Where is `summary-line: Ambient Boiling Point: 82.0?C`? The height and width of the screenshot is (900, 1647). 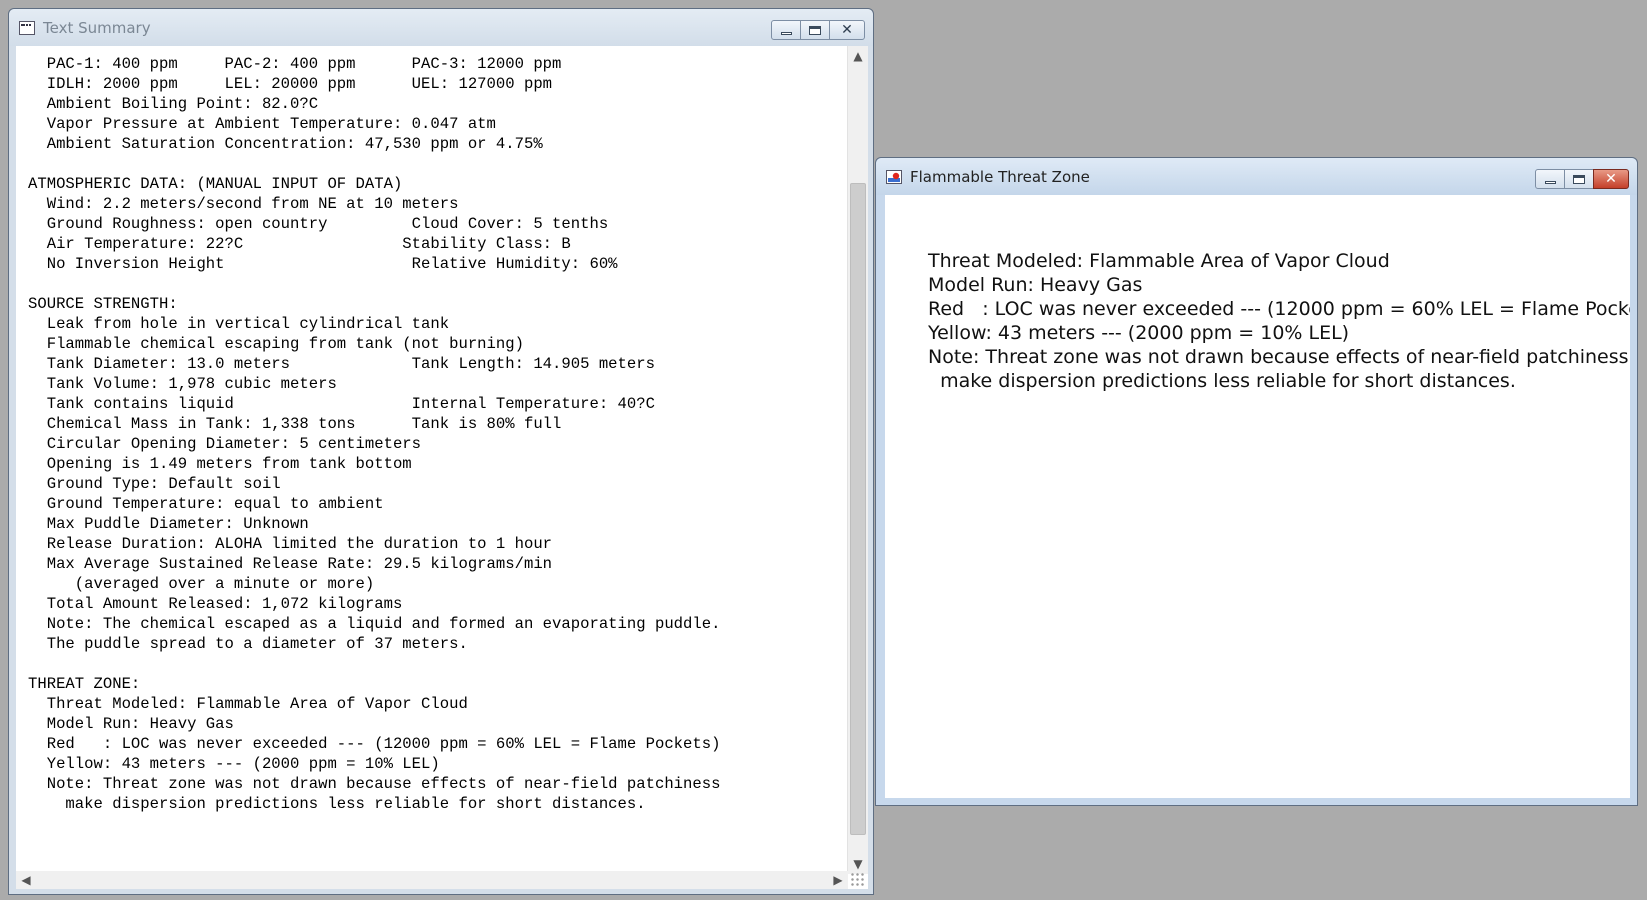
summary-line: Ambient Boiling Point: 82.0?C is located at coordinates (173, 104).